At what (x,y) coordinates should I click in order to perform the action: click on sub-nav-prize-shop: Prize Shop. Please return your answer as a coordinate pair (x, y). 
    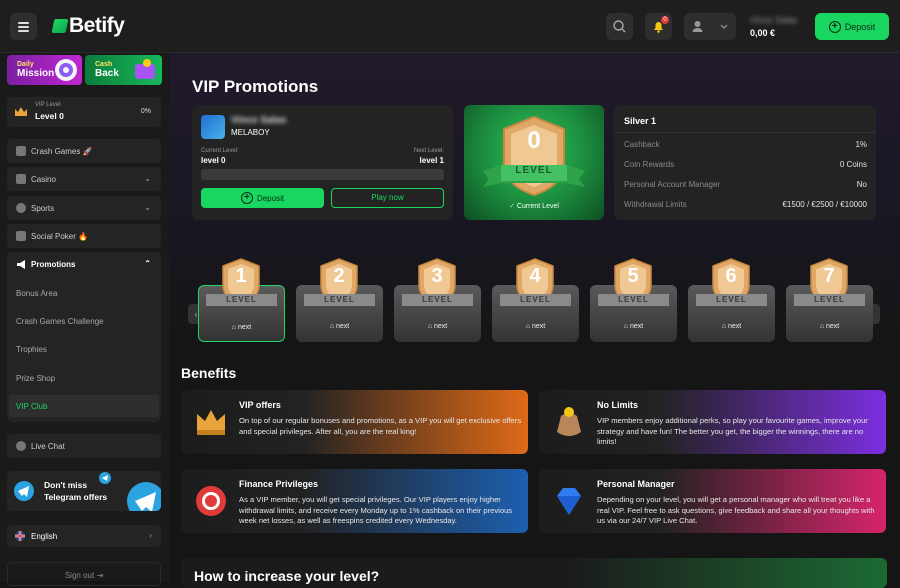
    Looking at the image, I should click on (35, 378).